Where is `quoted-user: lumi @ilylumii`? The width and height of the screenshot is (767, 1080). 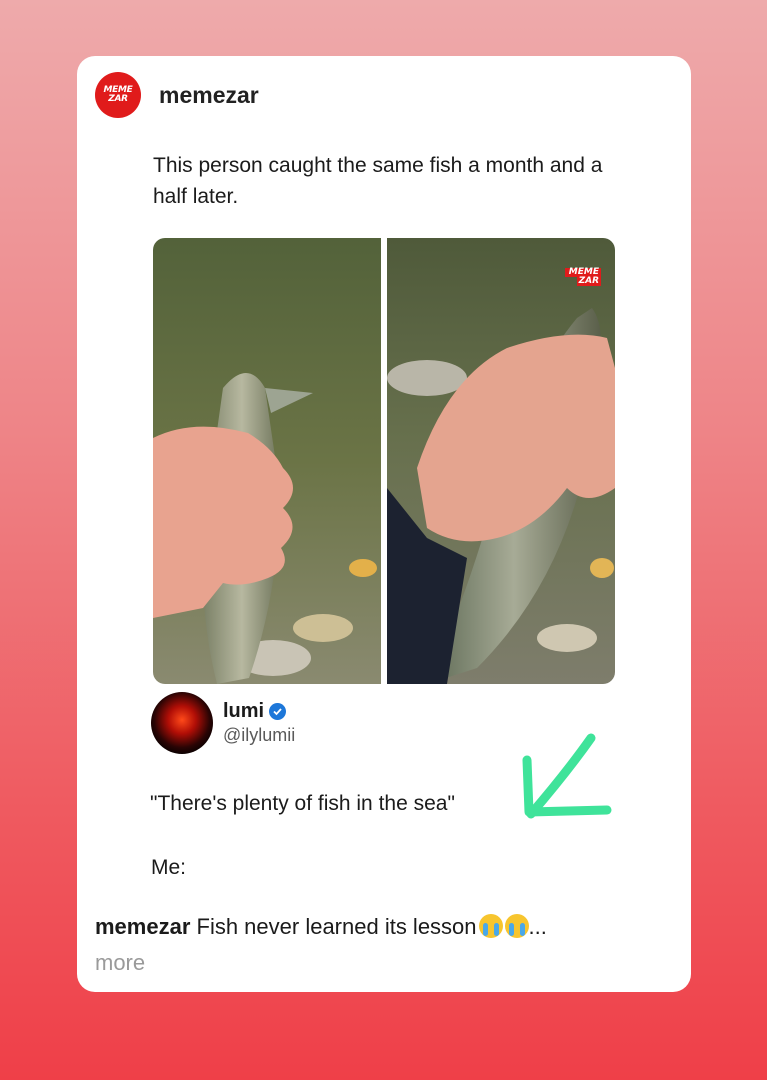 quoted-user: lumi @ilylumii is located at coordinates (223, 723).